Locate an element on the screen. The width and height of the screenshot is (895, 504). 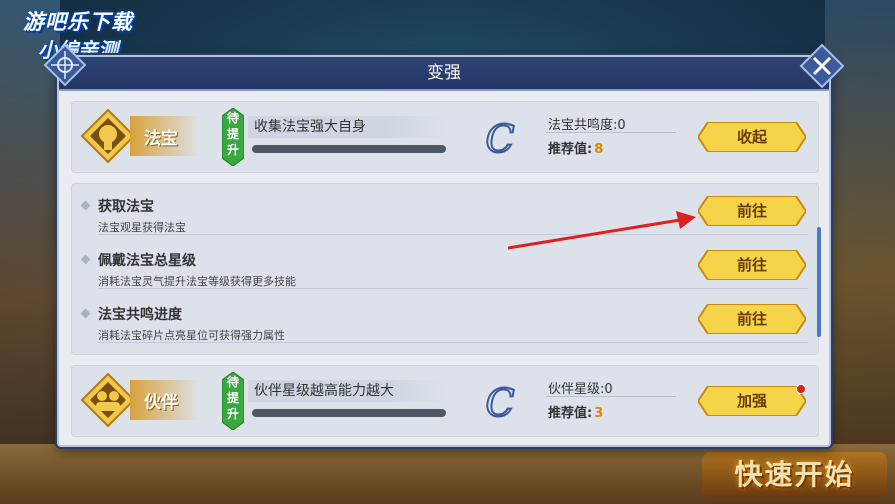
partner-recommend: 推荐值: 3 is located at coordinates (575, 411).